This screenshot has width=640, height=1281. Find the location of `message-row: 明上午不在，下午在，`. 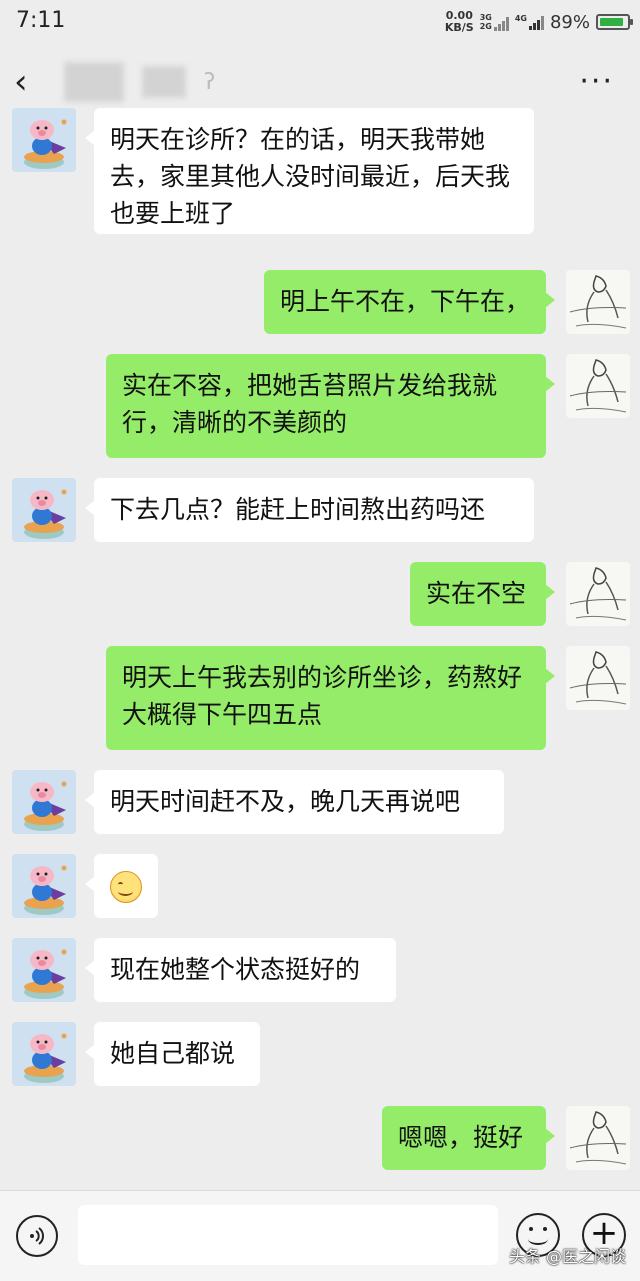

message-row: 明上午不在，下午在， is located at coordinates (320, 302).